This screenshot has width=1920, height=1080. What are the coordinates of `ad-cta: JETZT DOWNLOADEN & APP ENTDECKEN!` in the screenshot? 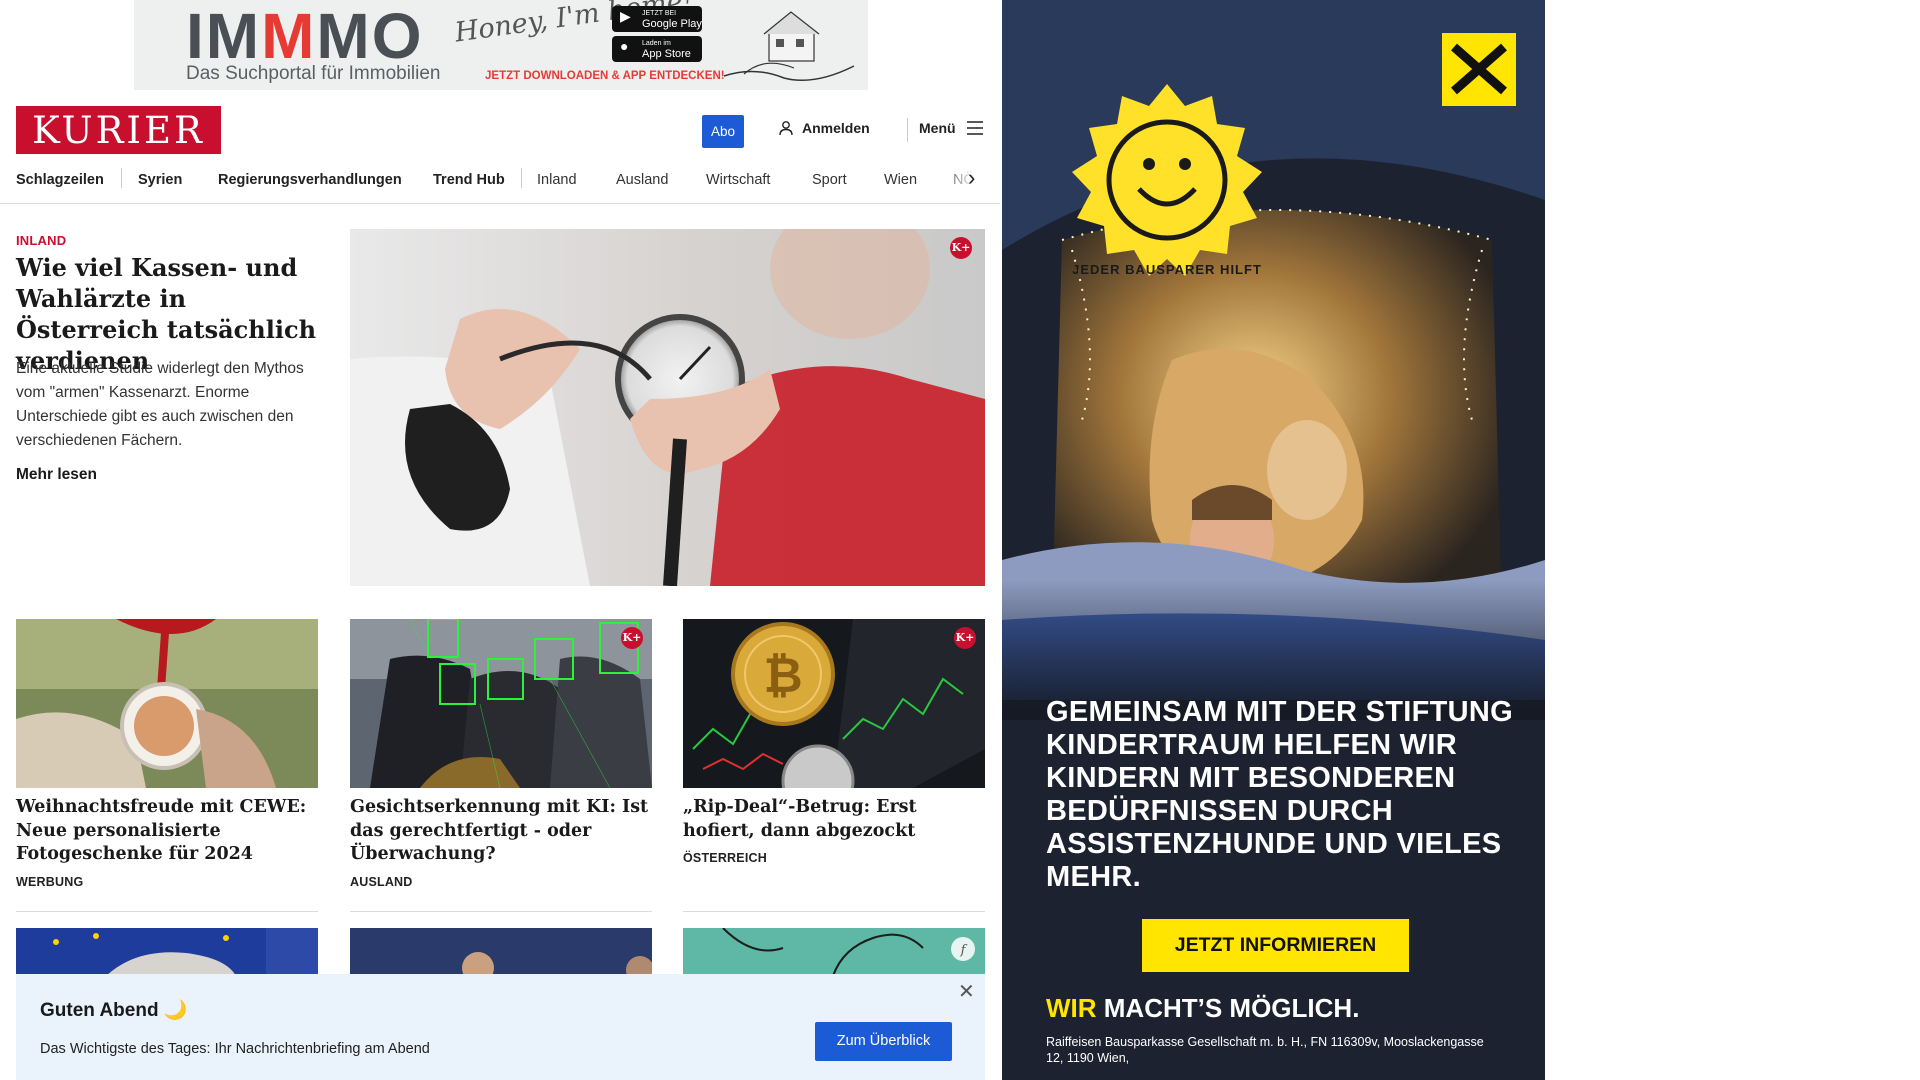 It's located at (605, 76).